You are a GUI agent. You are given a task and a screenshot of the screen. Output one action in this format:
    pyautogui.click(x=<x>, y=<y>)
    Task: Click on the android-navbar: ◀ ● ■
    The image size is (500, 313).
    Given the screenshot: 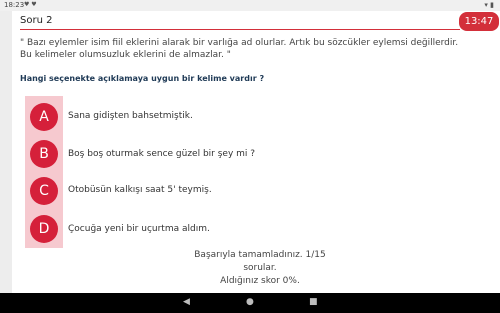 What is the action you would take?
    pyautogui.click(x=250, y=303)
    